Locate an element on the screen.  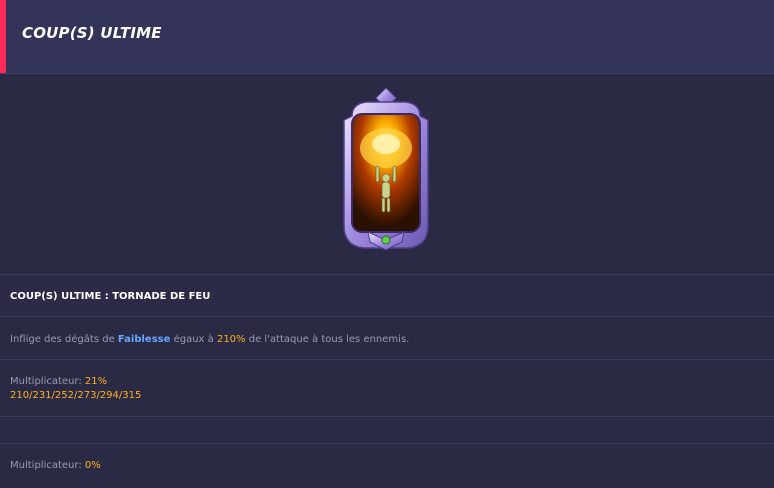
desc-prefix: Inflige des dégâts de is located at coordinates (64, 339).